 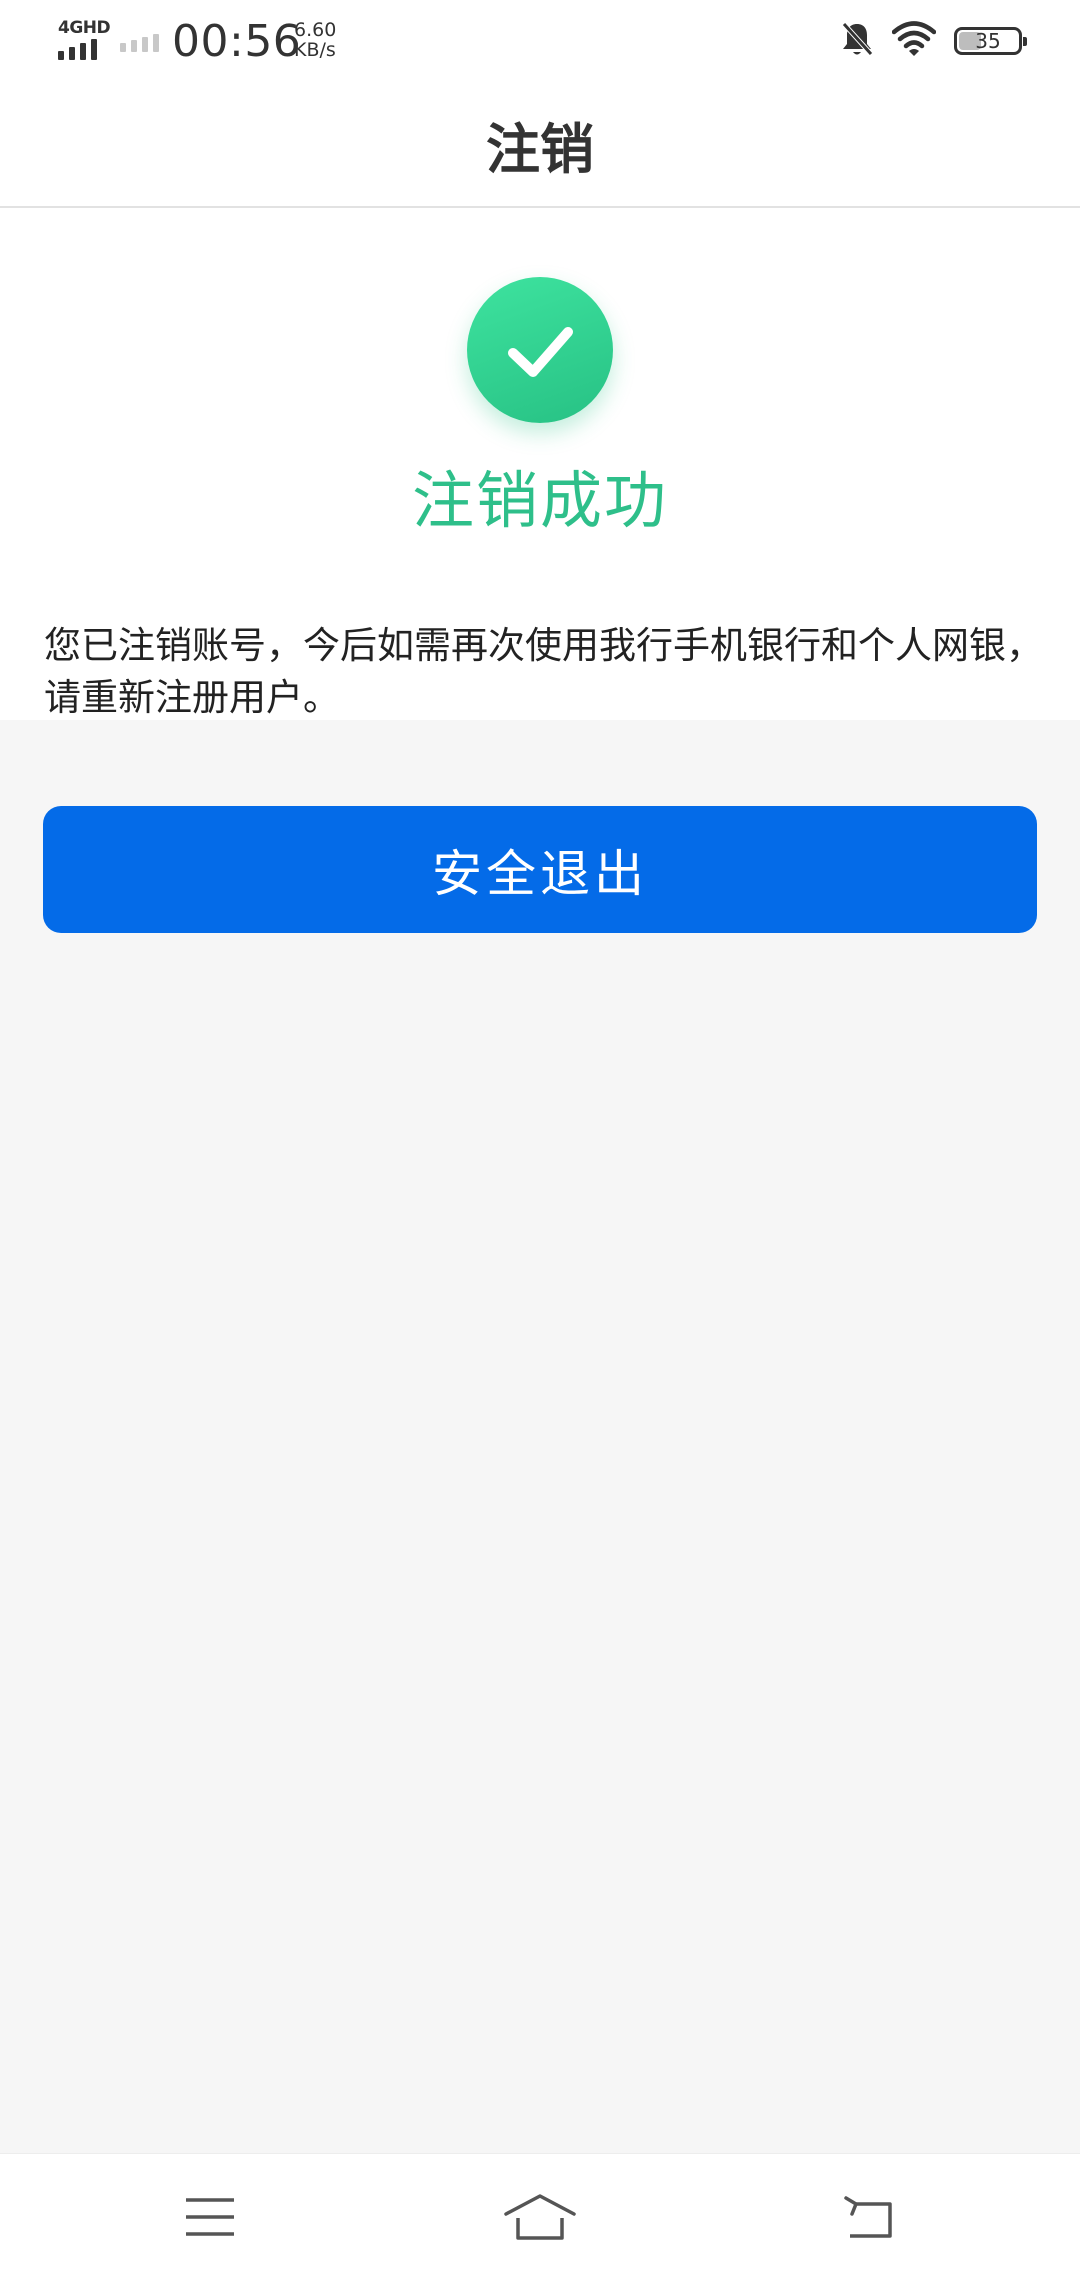 I want to click on check-icon, so click(x=540, y=352).